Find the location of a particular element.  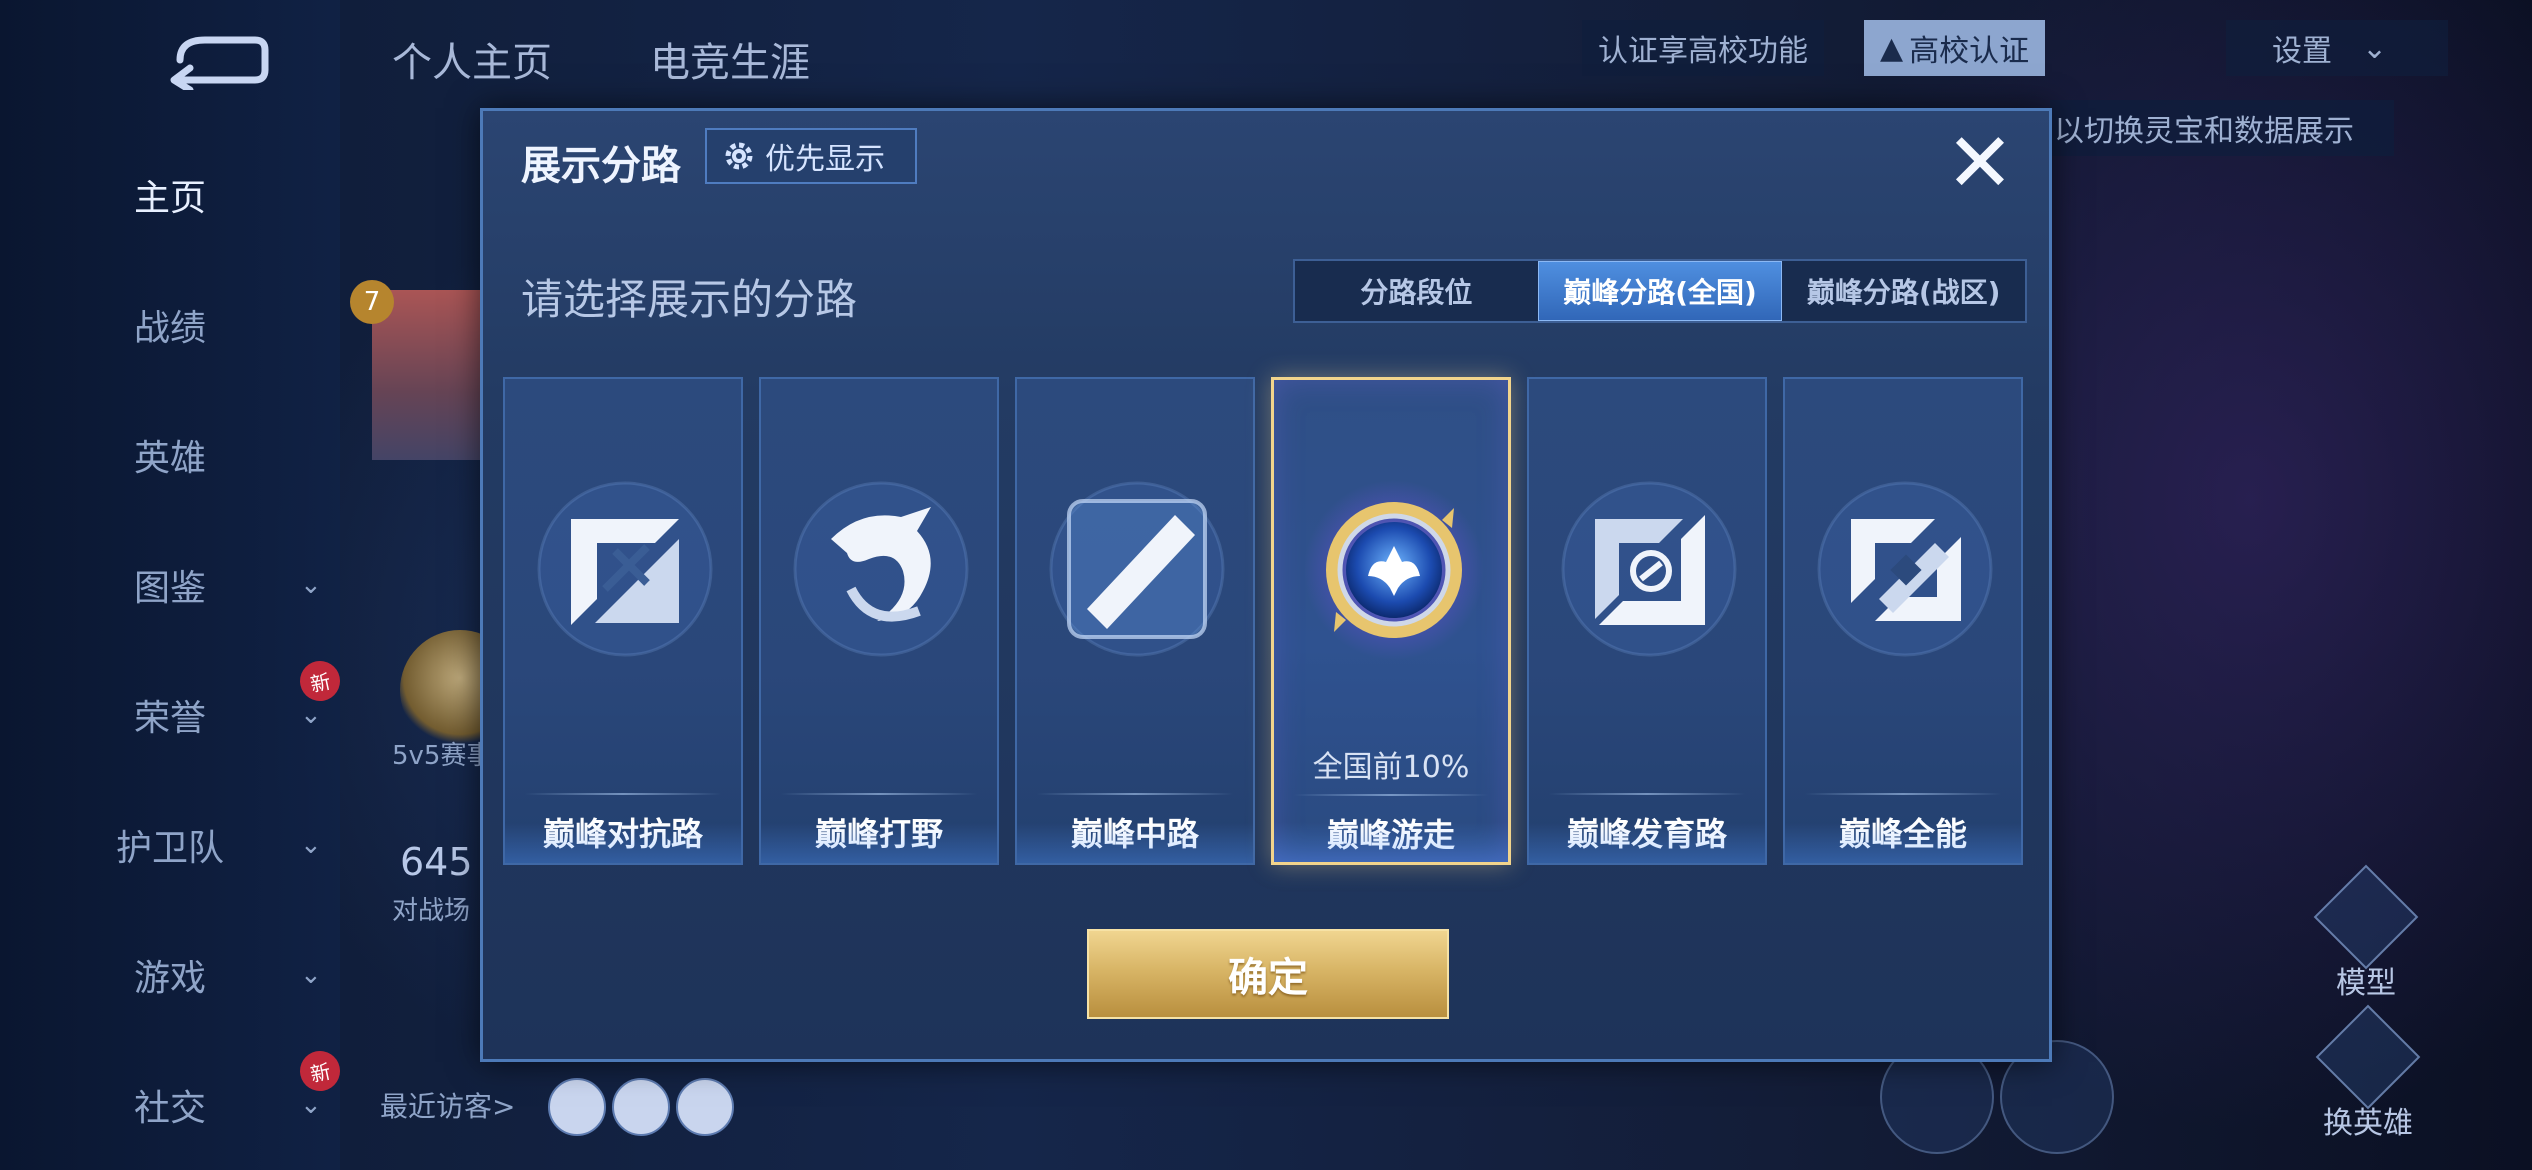

switch-hero-label: 换英雄 is located at coordinates (2368, 1123).